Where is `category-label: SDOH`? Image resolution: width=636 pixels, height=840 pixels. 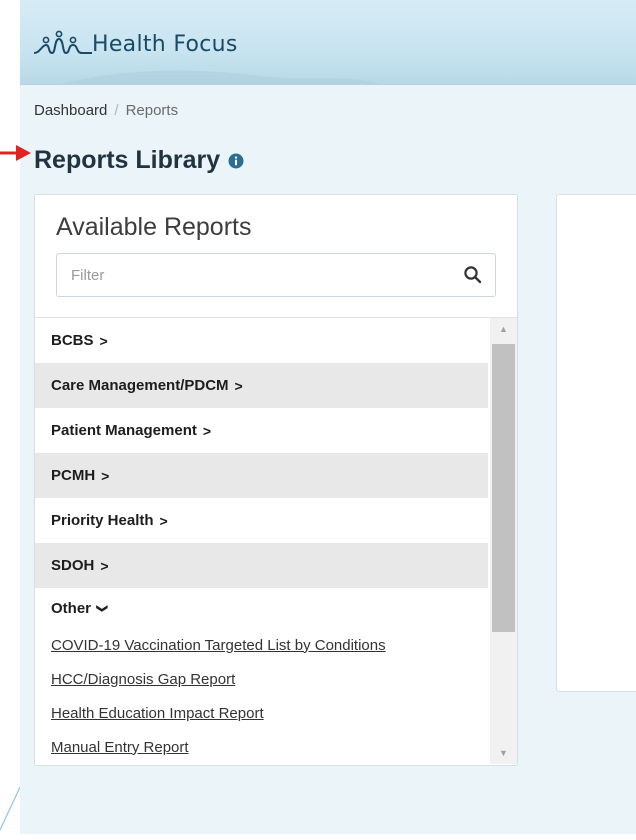
category-label: SDOH is located at coordinates (73, 565).